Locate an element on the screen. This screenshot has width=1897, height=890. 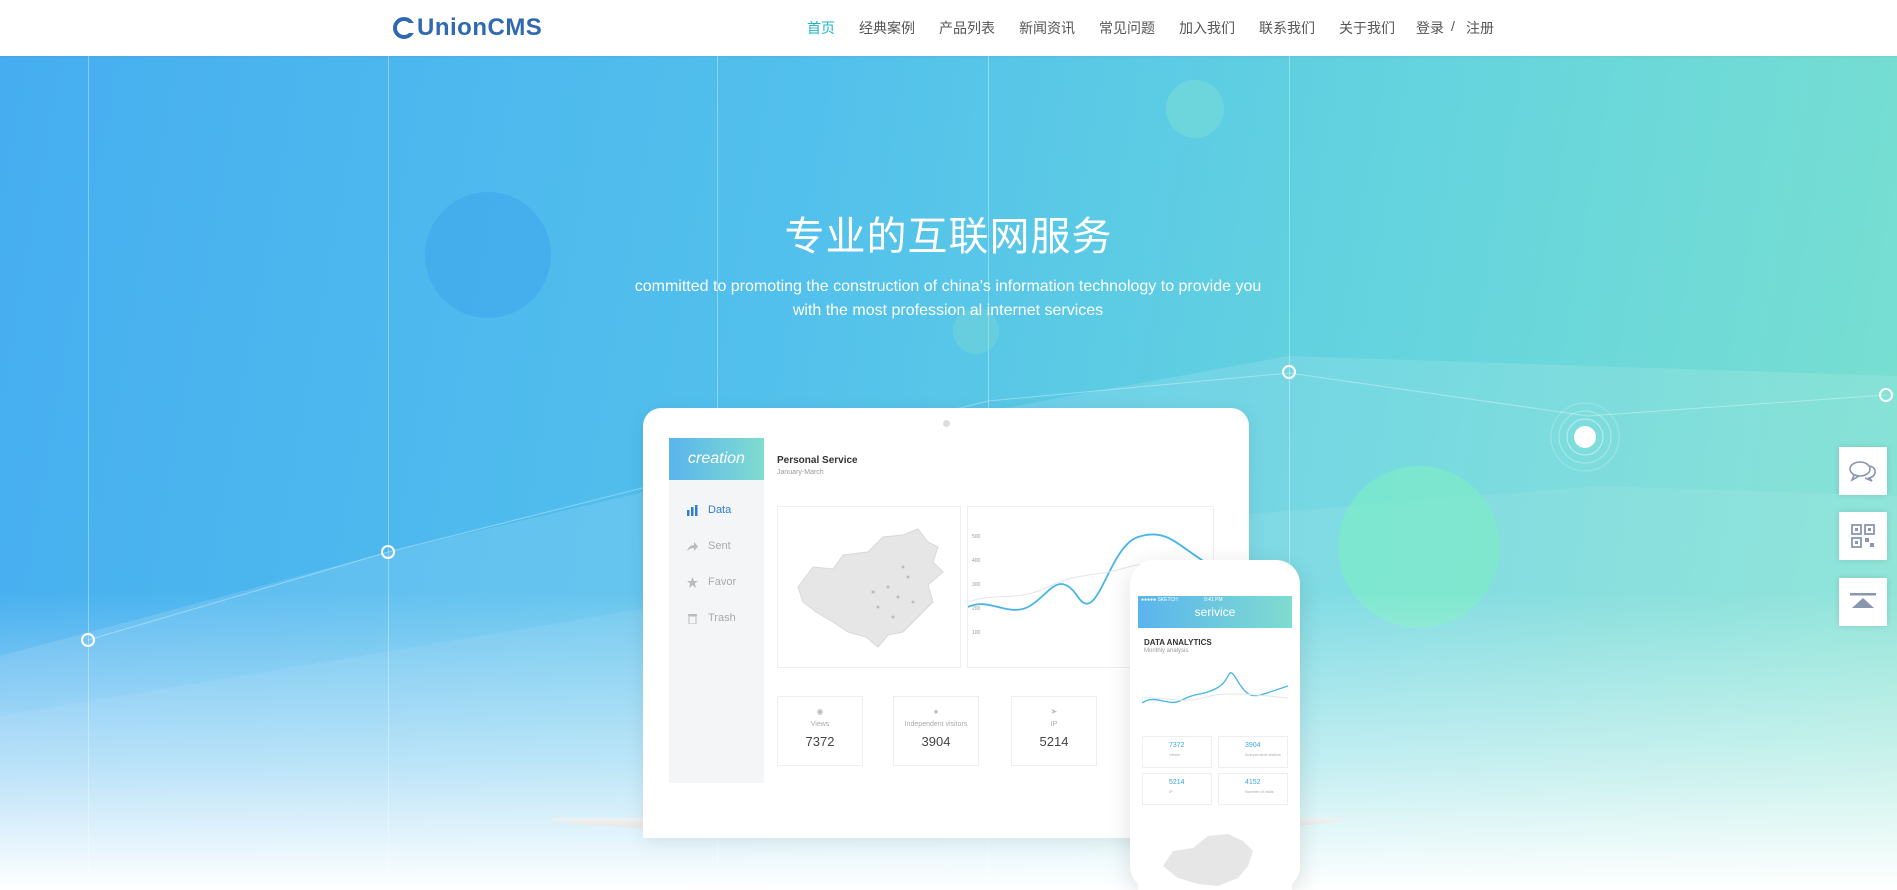
qrcode-icon is located at coordinates (1863, 536).